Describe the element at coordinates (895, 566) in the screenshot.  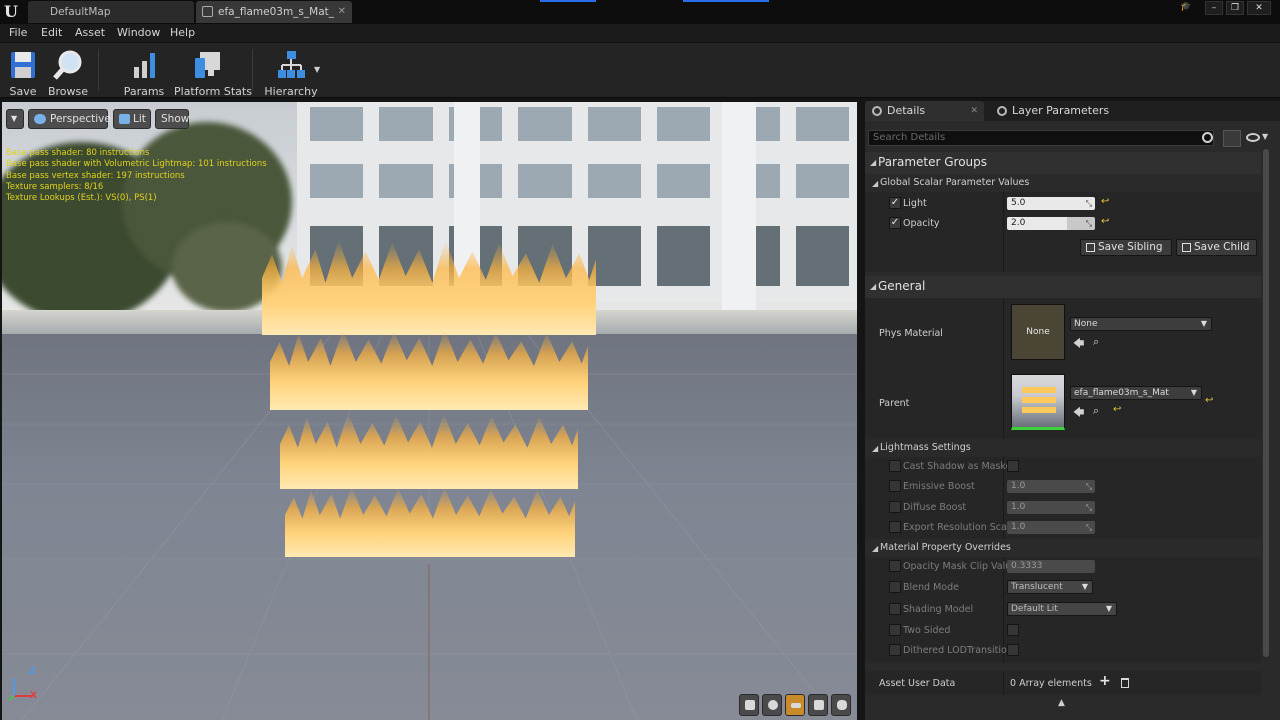
I see `opacity-mask-override-checkbox` at that location.